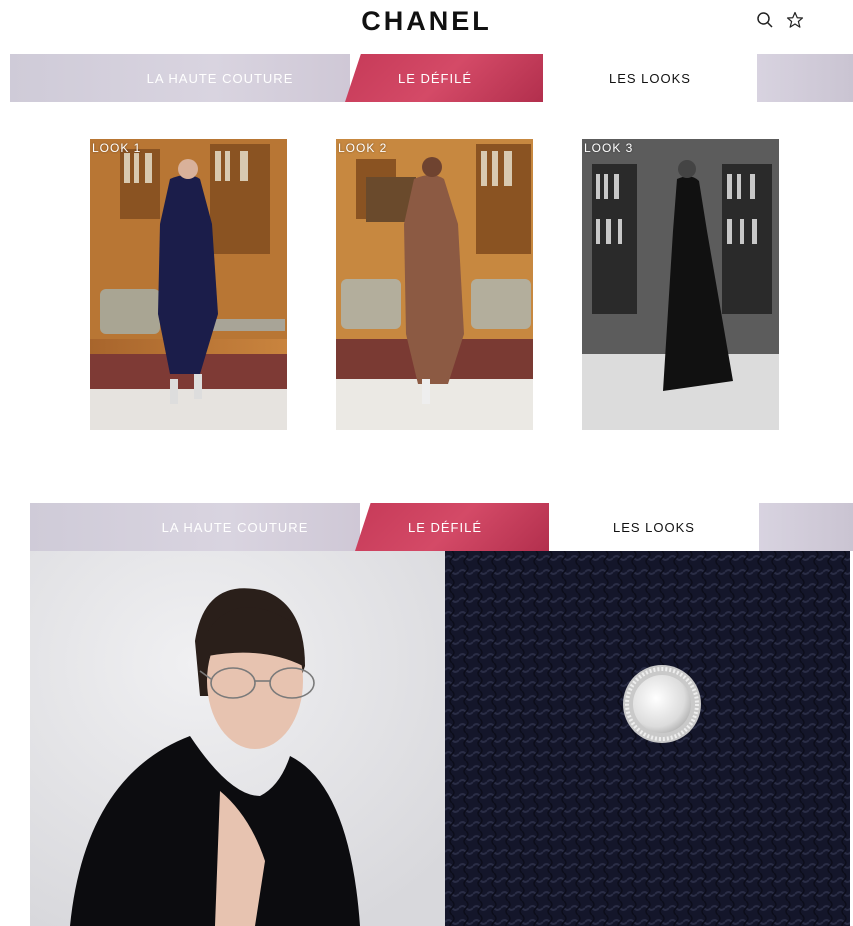  I want to click on look-1-image, so click(188, 284).